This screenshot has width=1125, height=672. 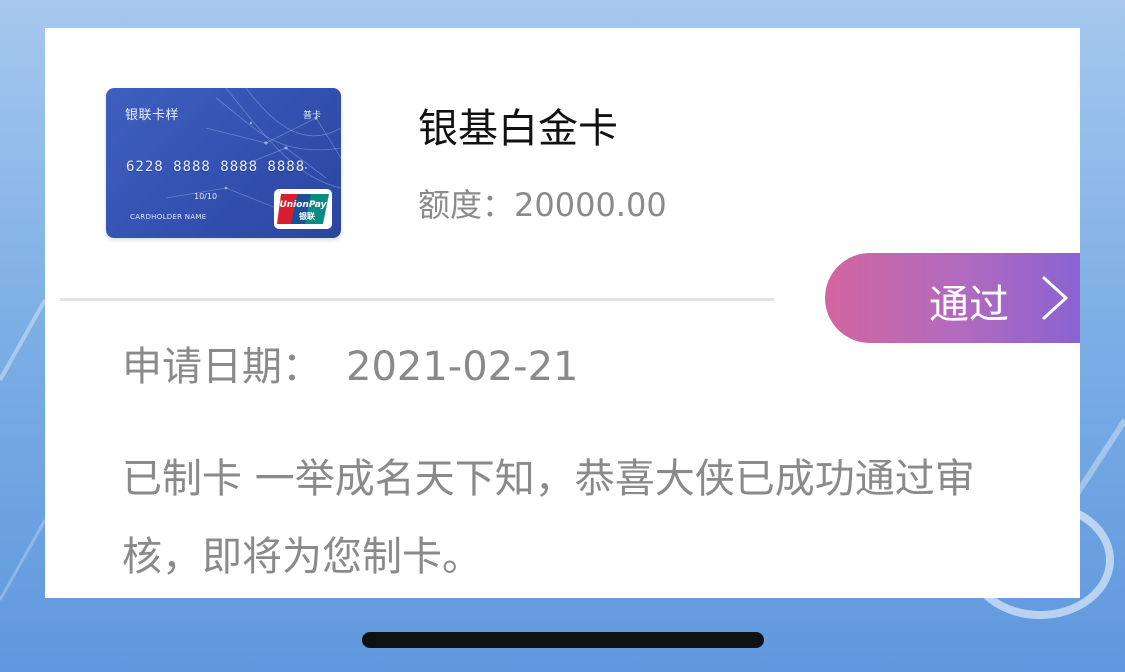 I want to click on credit-limit: 额度：20000.00, so click(x=542, y=203).